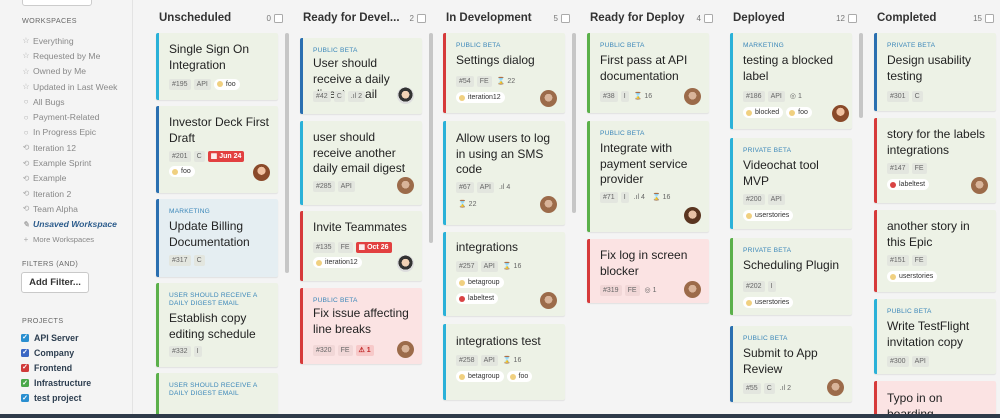  I want to click on workspace-all-bugs: ○ All Bugs, so click(69, 101).